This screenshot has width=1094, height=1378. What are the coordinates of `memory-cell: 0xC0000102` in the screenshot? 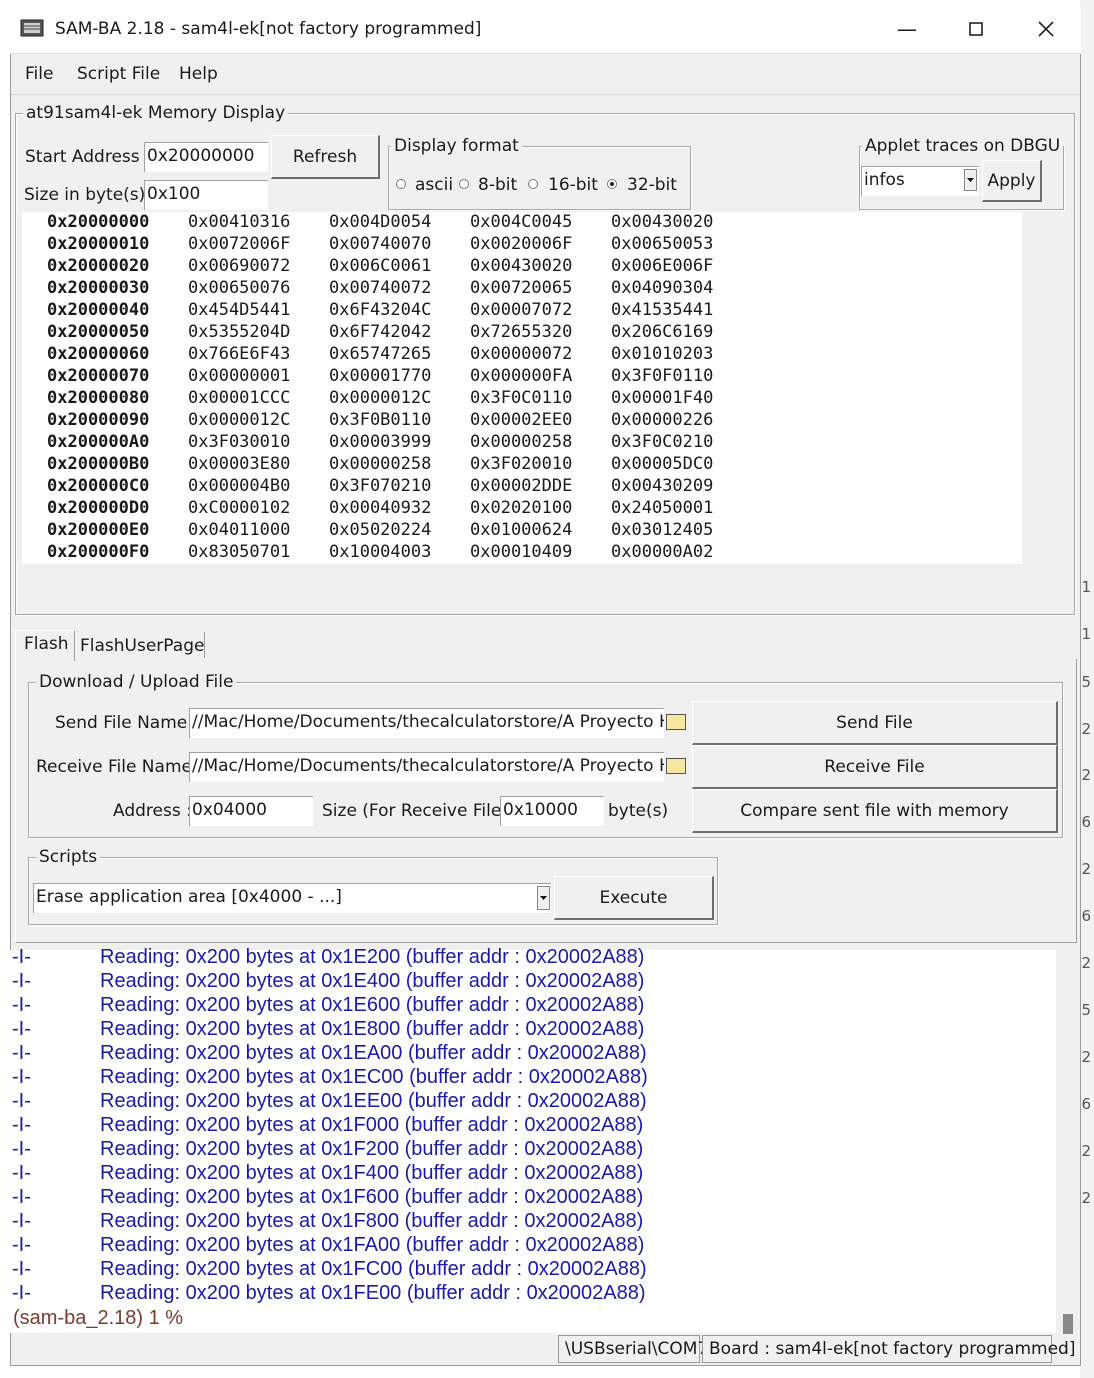 It's located at (239, 508).